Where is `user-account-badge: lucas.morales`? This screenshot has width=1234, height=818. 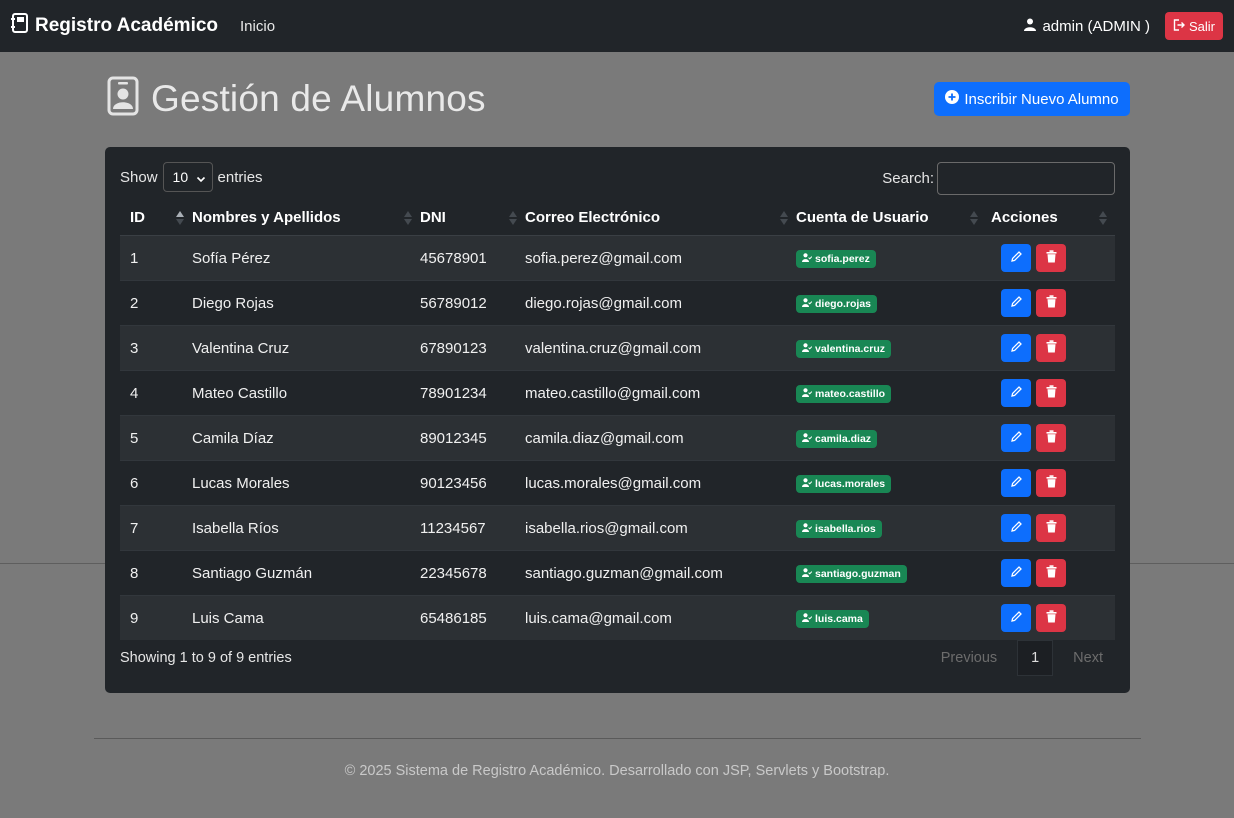 user-account-badge: lucas.morales is located at coordinates (844, 483).